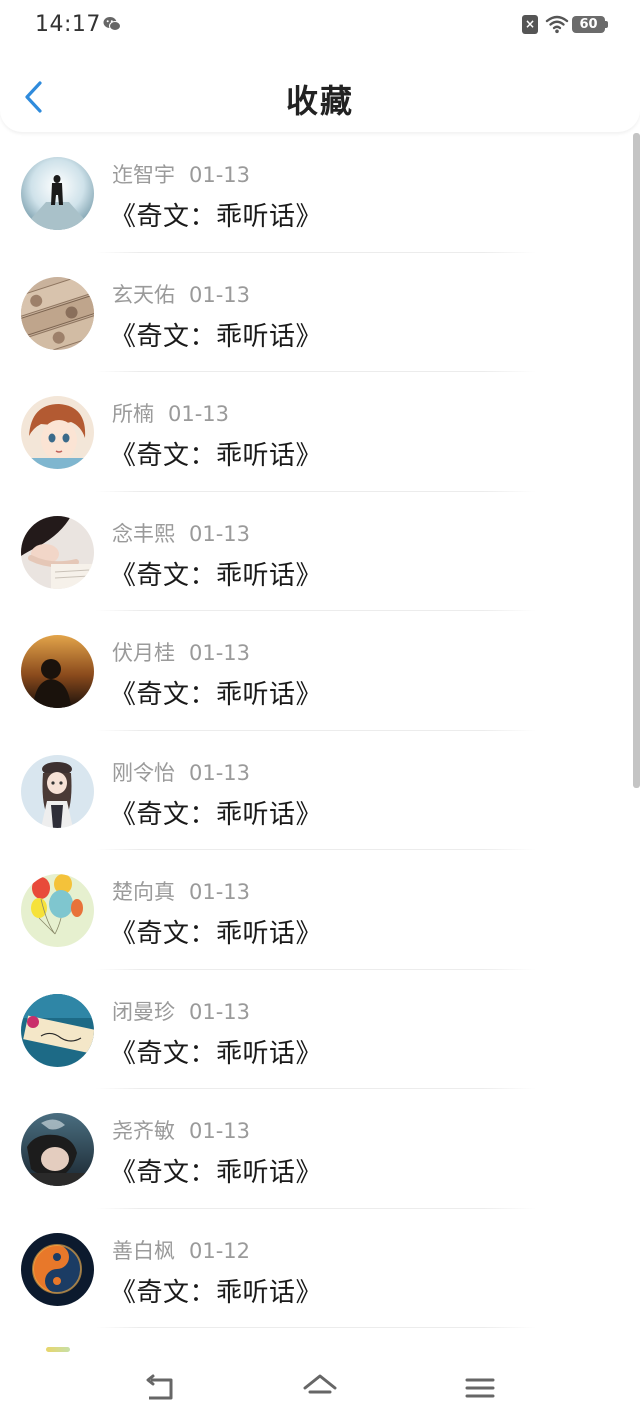 The height and width of the screenshot is (1427, 640). Describe the element at coordinates (316, 551) in the screenshot. I see `list-item: 念丰熙 01-13 《奇文：乖听话》` at that location.